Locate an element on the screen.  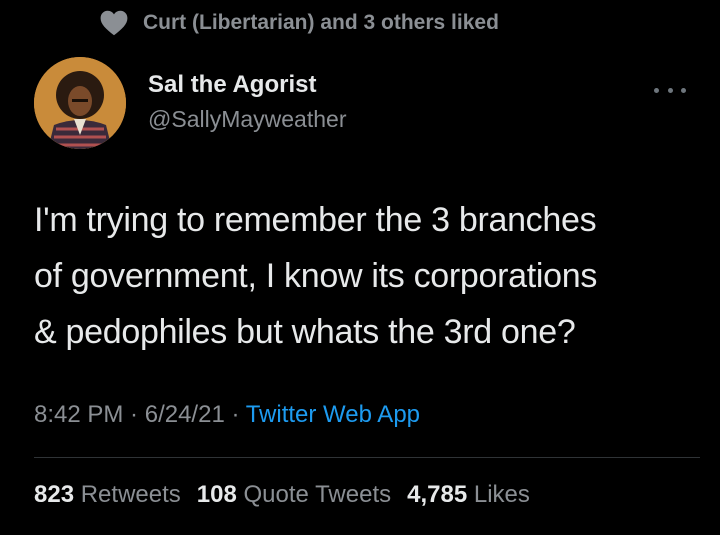
social-context-text: Curt (Libertarian) and 3 others liked is located at coordinates (321, 22).